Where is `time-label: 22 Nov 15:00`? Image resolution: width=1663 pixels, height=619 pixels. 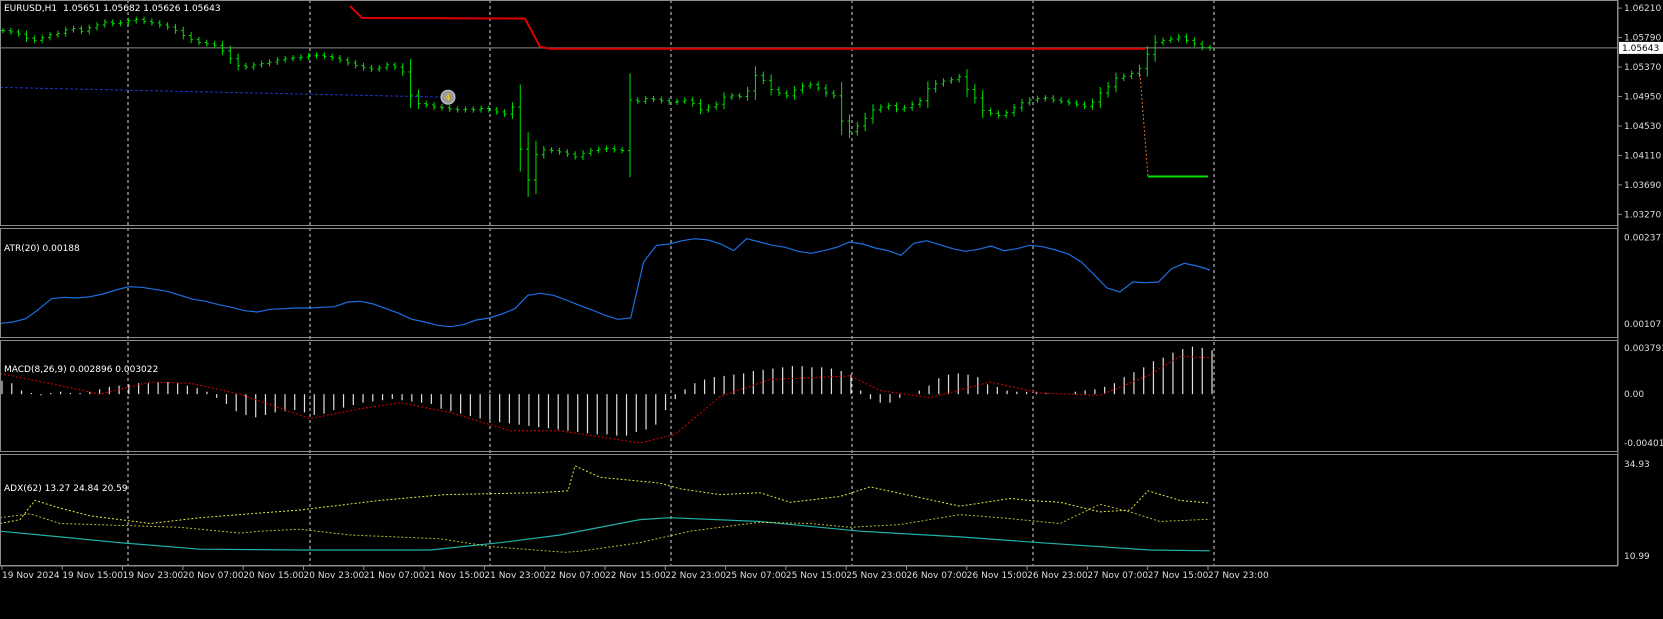 time-label: 22 Nov 15:00 is located at coordinates (635, 576).